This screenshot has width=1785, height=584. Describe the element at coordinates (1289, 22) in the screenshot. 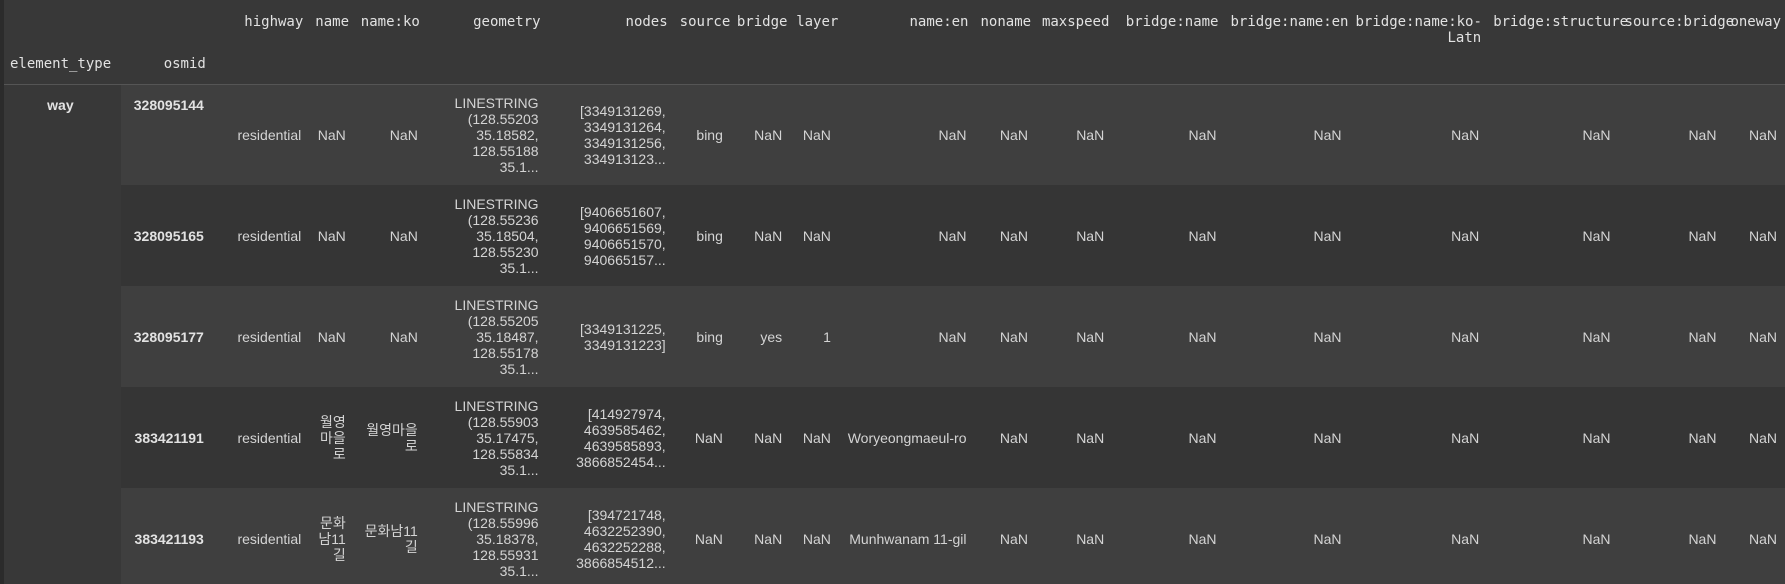

I see `col-header-bridge-name-en: bridge:name:en` at that location.